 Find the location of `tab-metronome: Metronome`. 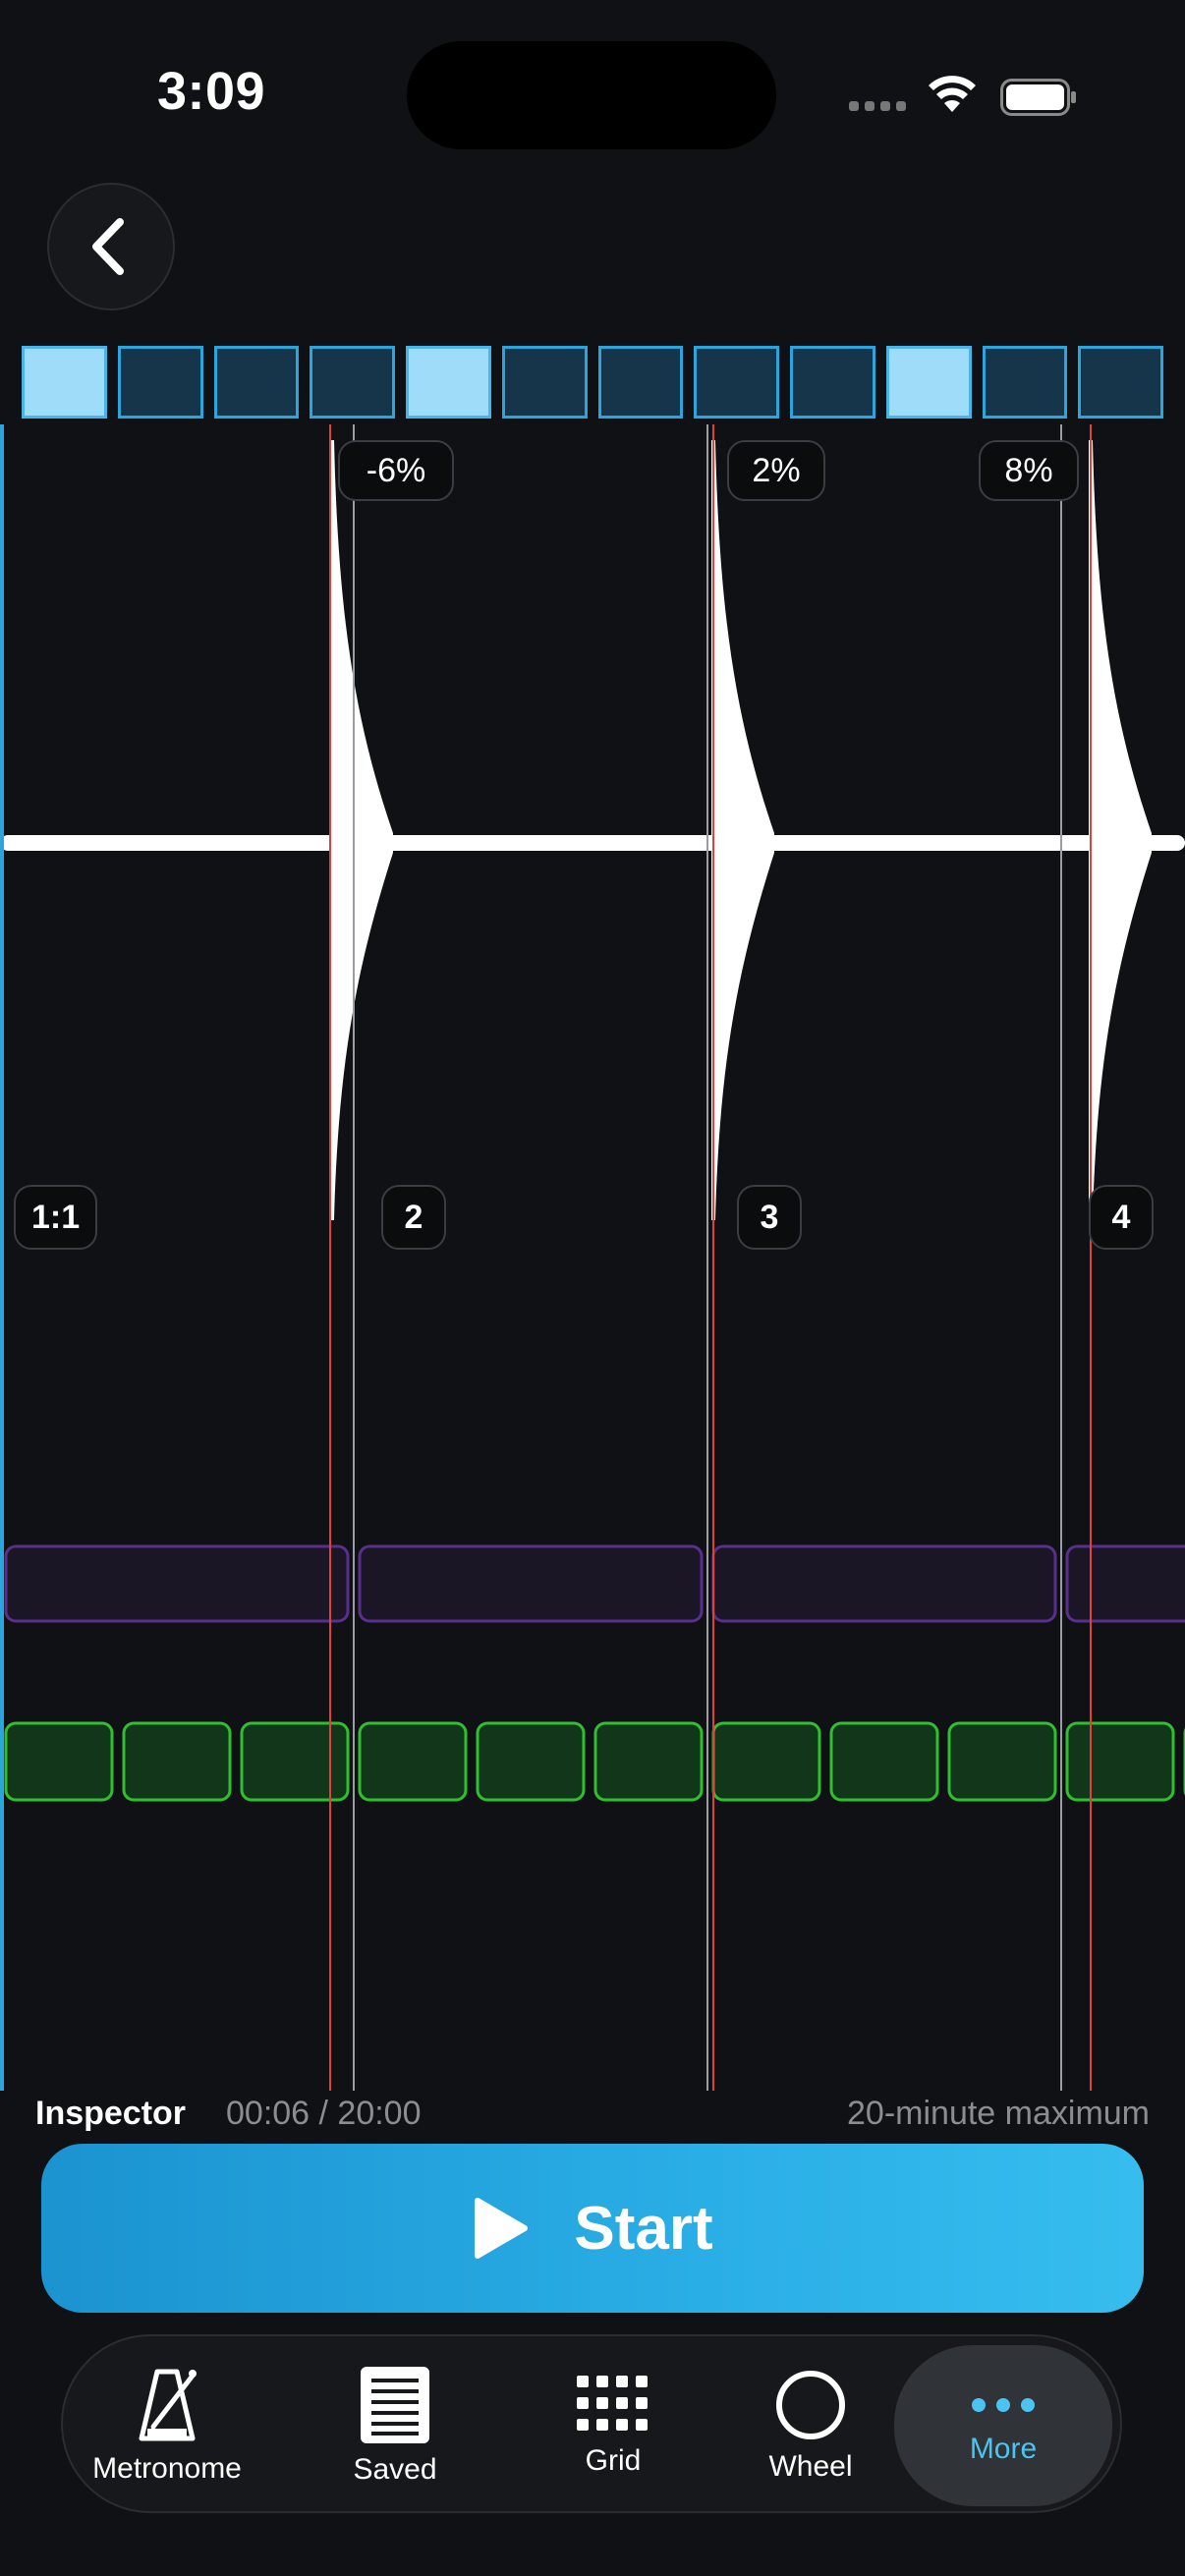

tab-metronome: Metronome is located at coordinates (167, 2425).